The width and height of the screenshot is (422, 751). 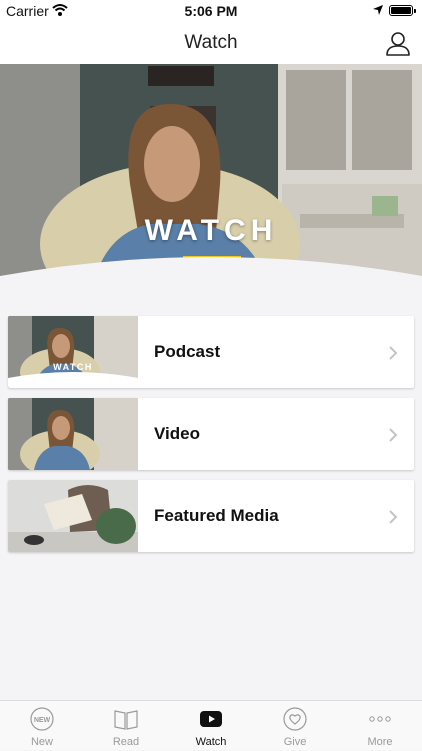 What do you see at coordinates (73, 352) in the screenshot?
I see `podcast-thumbnail: WATCH` at bounding box center [73, 352].